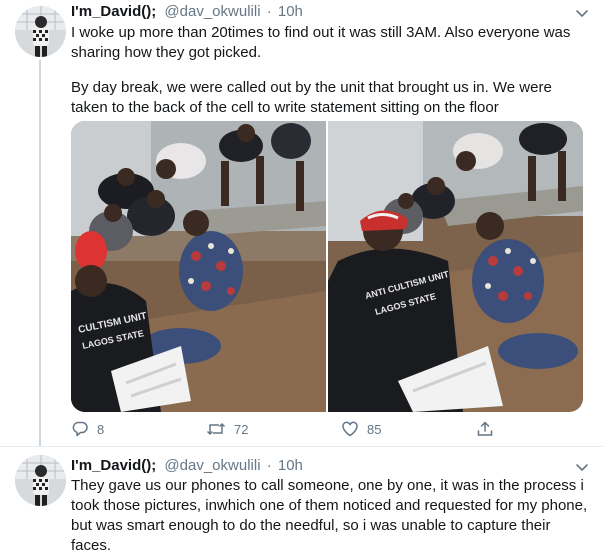 This screenshot has width=604, height=556. I want to click on reply-button: 8, so click(87, 429).